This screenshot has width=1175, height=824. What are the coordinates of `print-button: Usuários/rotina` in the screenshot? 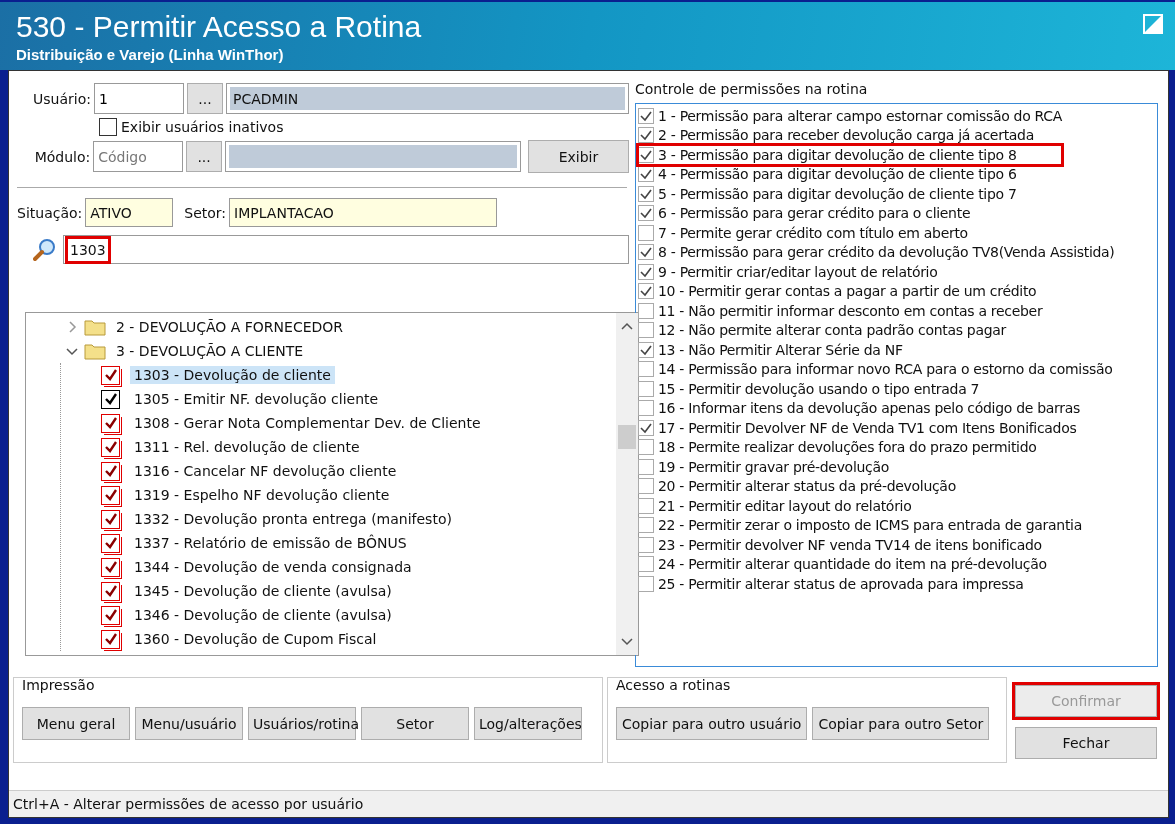 It's located at (302, 723).